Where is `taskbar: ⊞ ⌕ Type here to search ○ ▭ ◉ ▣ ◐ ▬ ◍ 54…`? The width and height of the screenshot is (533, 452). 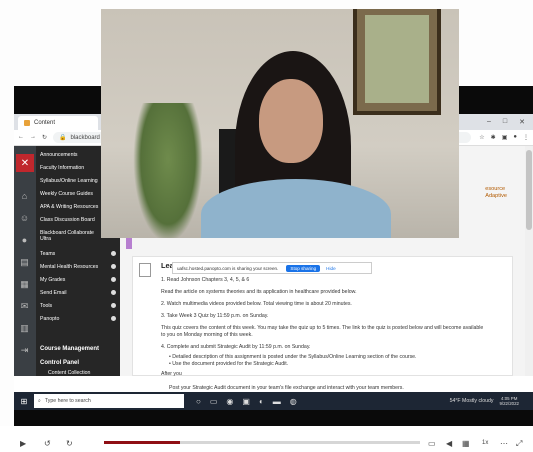 taskbar: ⊞ ⌕ Type here to search ○ ▭ ◉ ▣ ◐ ▬ ◍ 54… is located at coordinates (273, 401).